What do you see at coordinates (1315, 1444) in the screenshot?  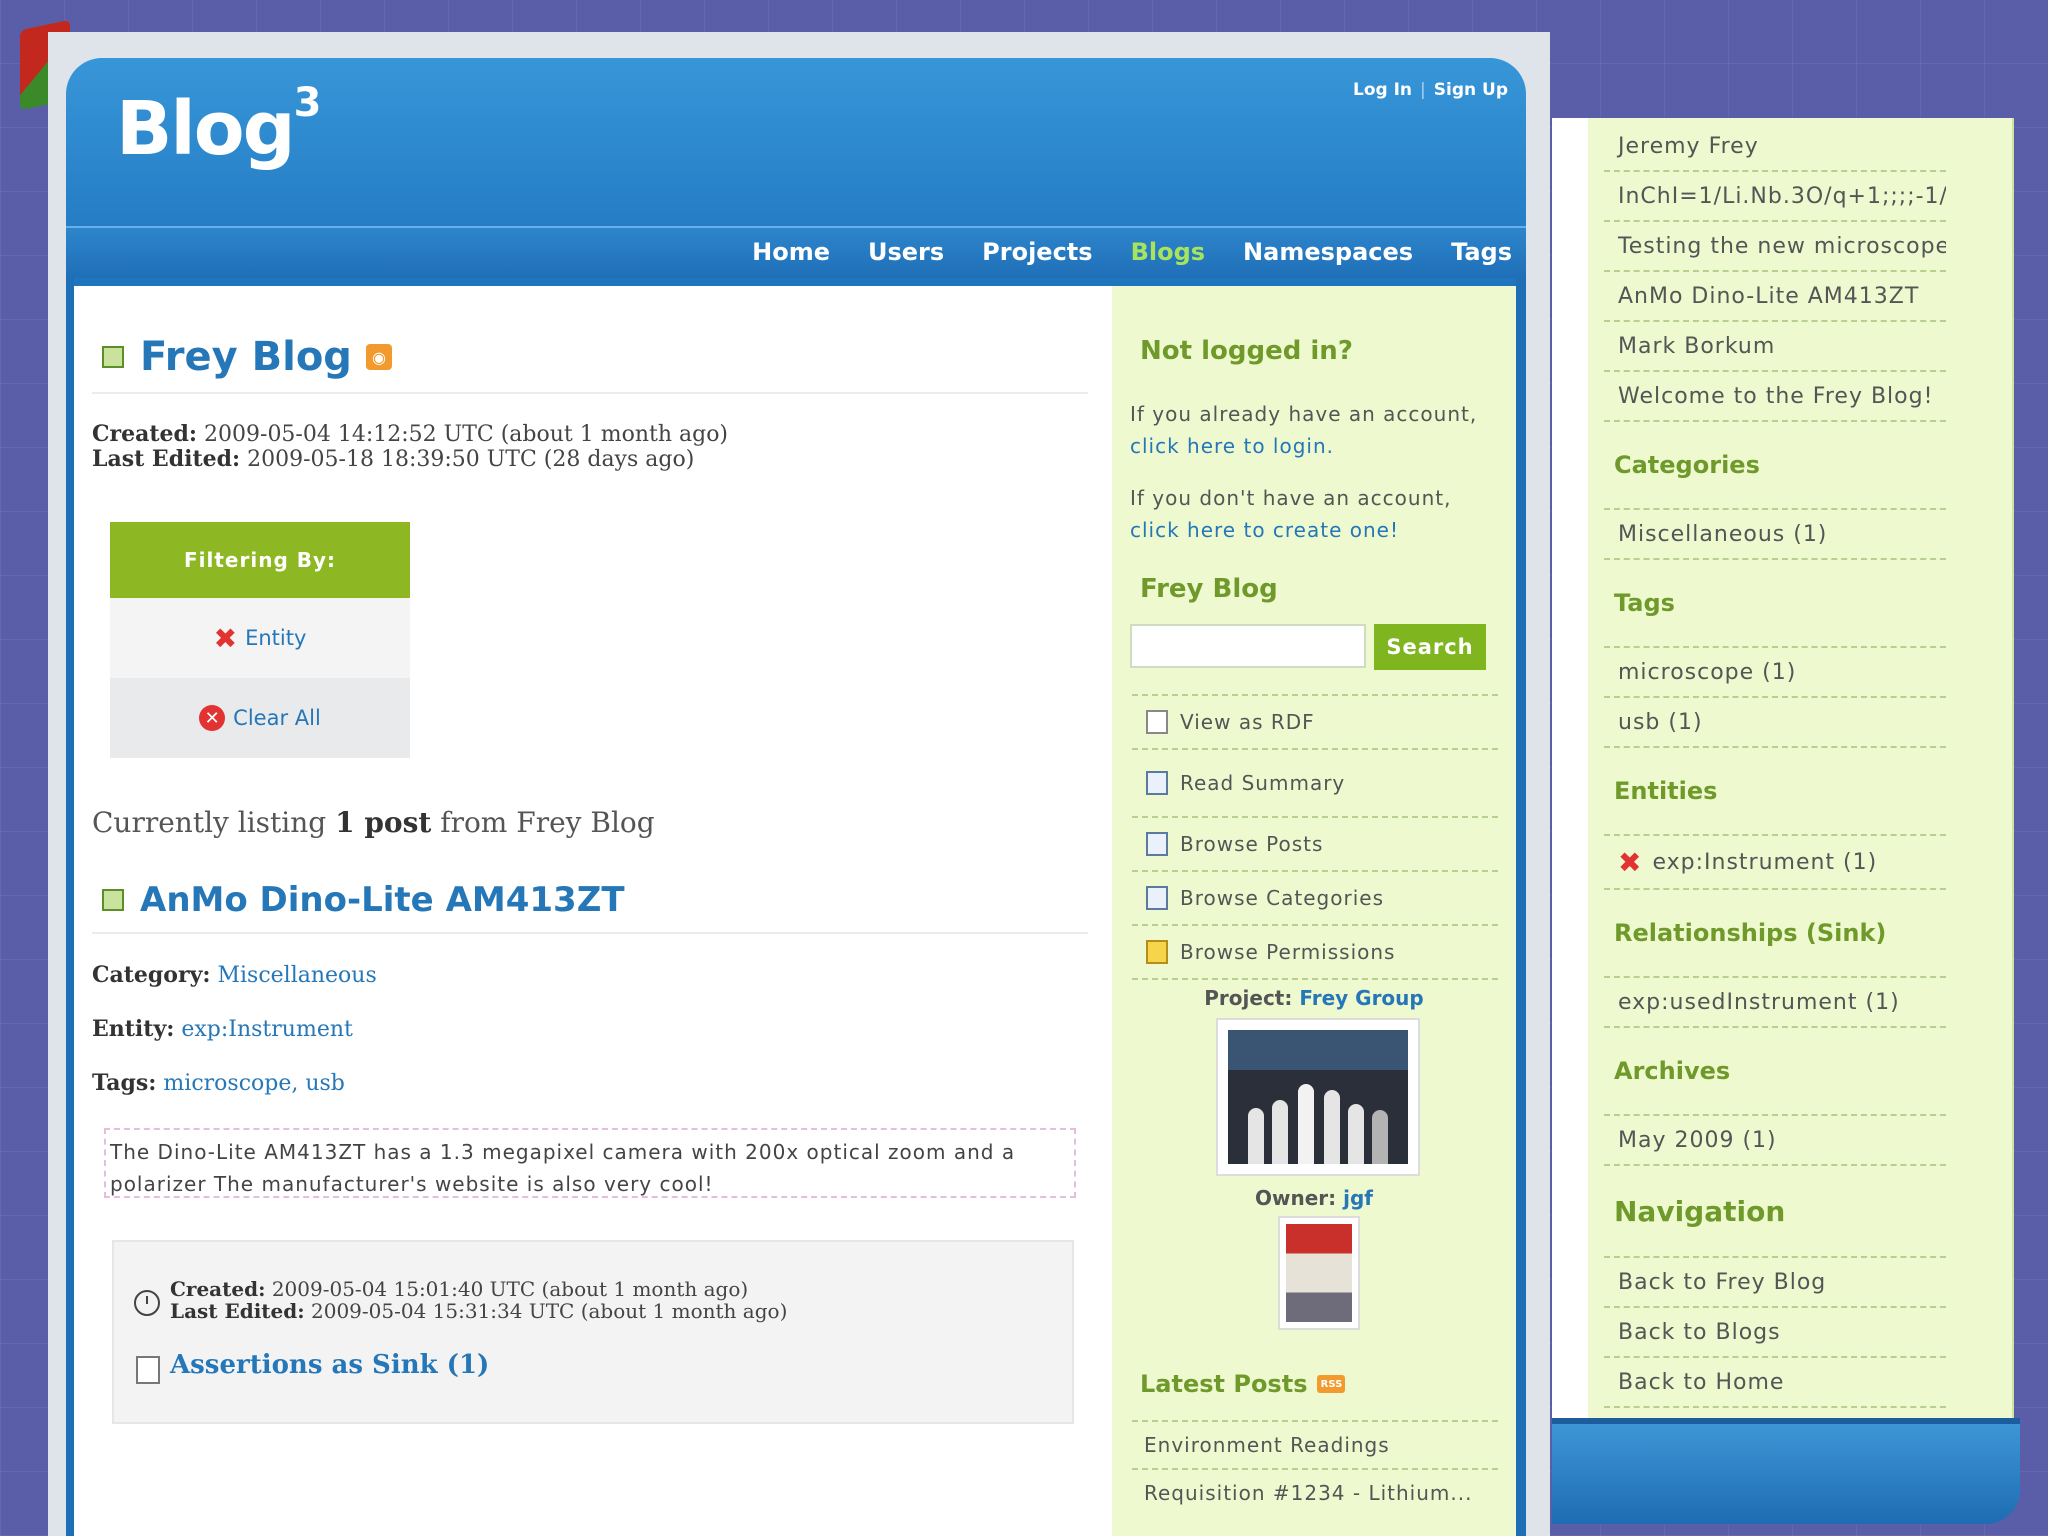 I see `latest-post-item: Environment Readings` at bounding box center [1315, 1444].